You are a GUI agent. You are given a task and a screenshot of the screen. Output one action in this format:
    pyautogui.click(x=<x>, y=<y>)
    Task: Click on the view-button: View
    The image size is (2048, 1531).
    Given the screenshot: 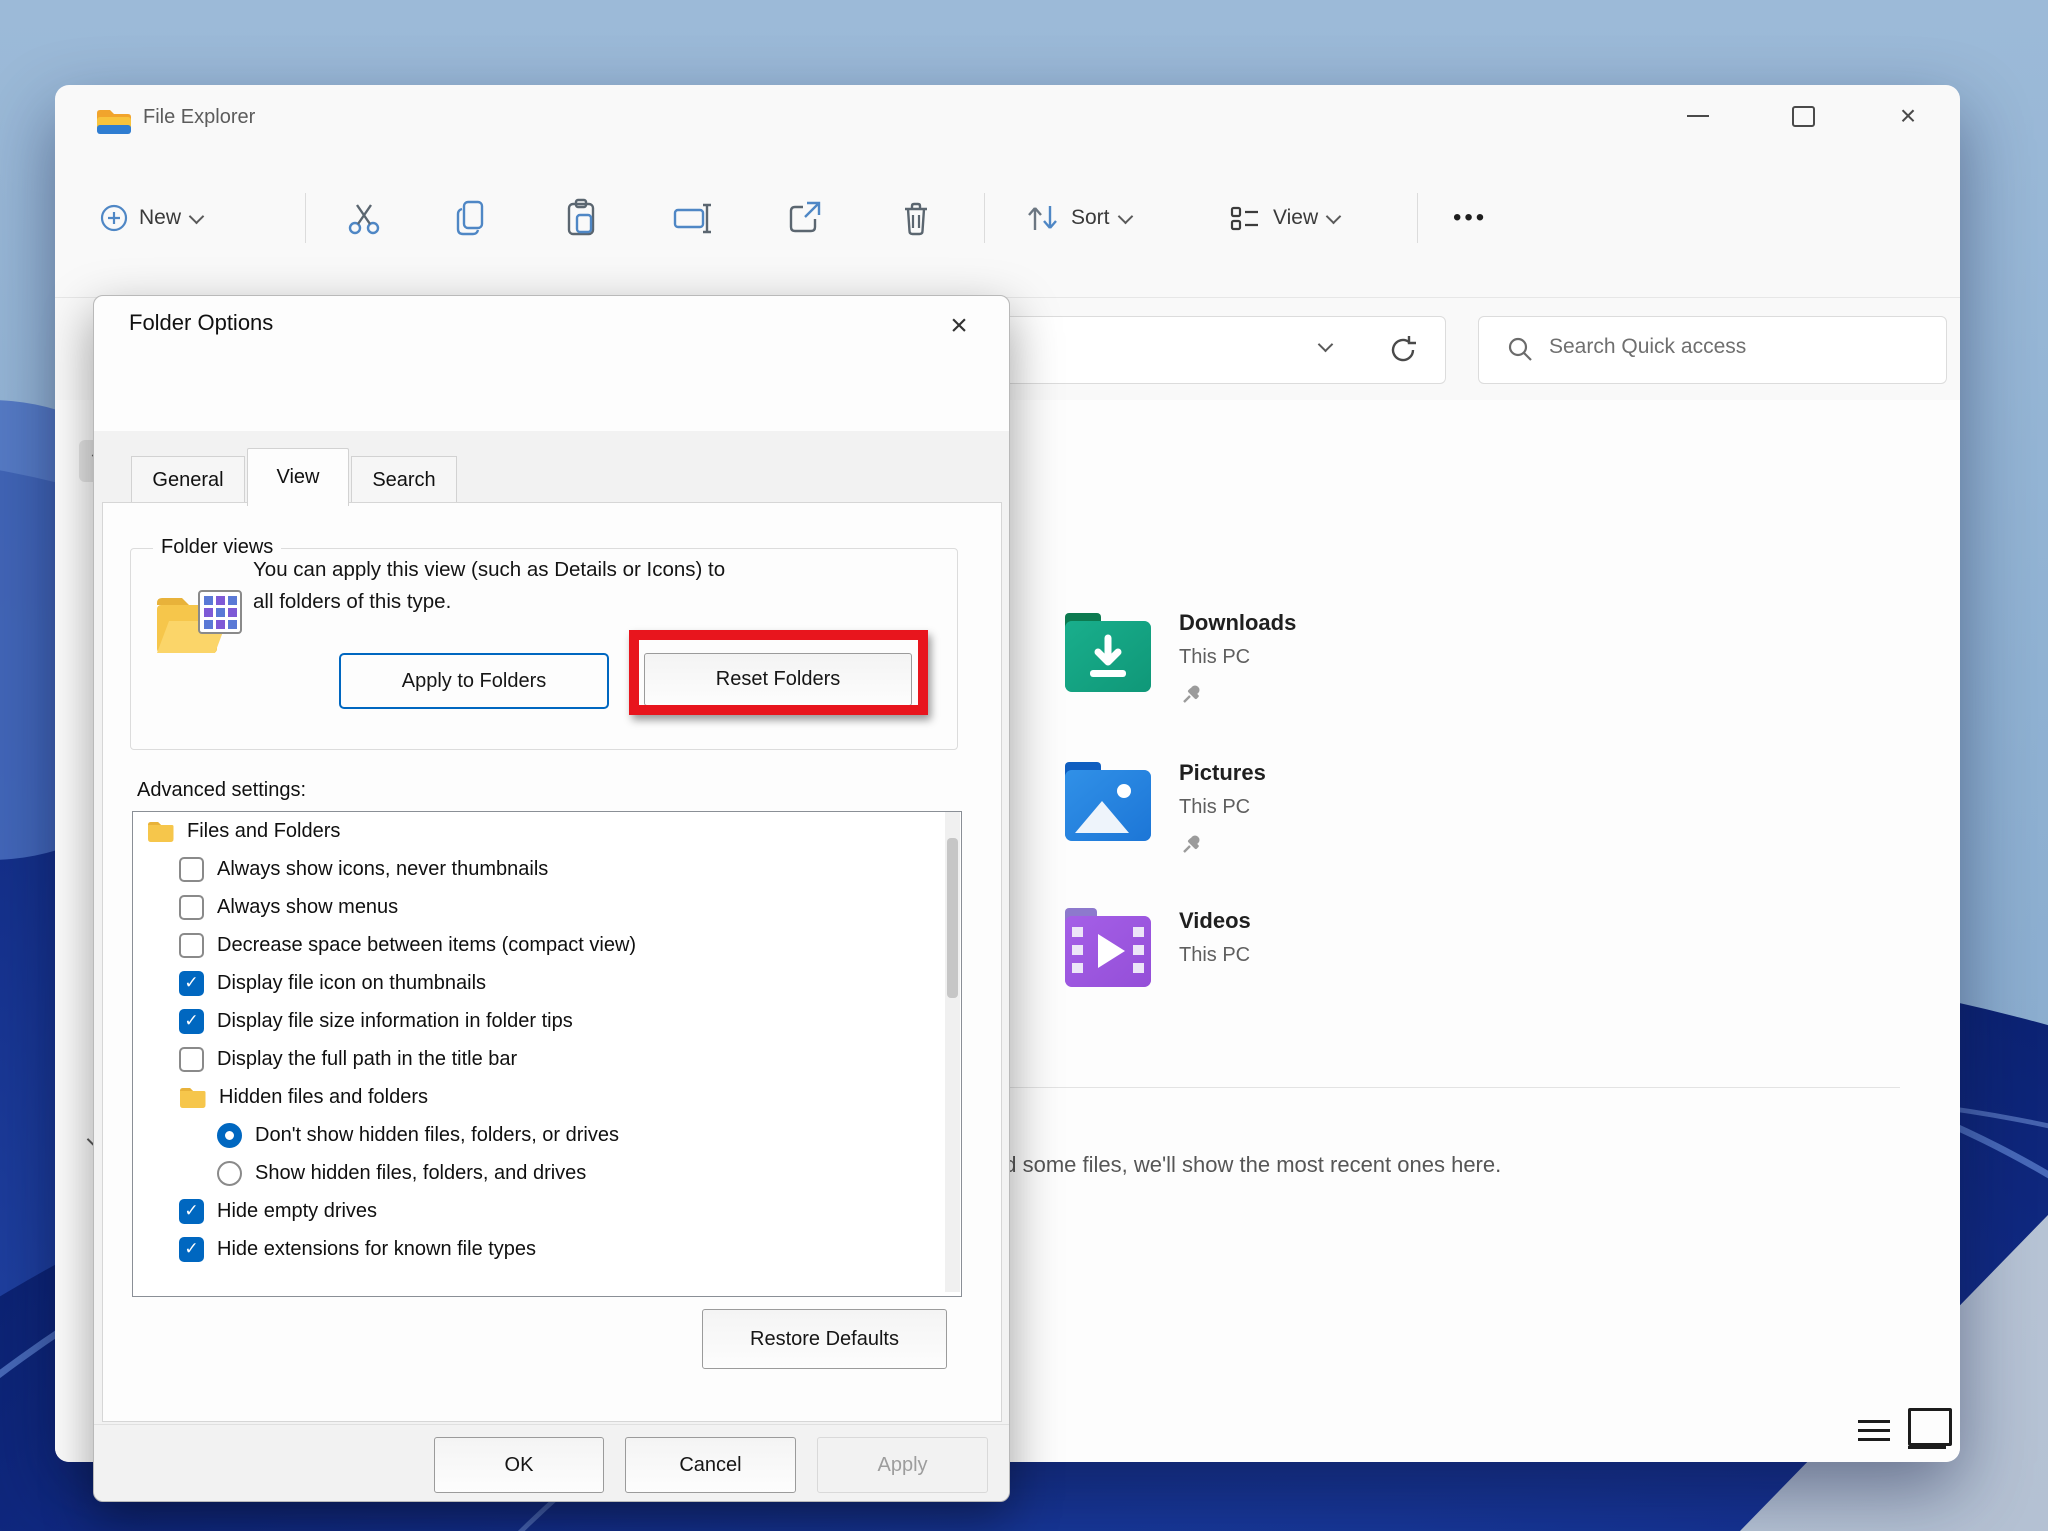 What is the action you would take?
    pyautogui.click(x=1284, y=218)
    